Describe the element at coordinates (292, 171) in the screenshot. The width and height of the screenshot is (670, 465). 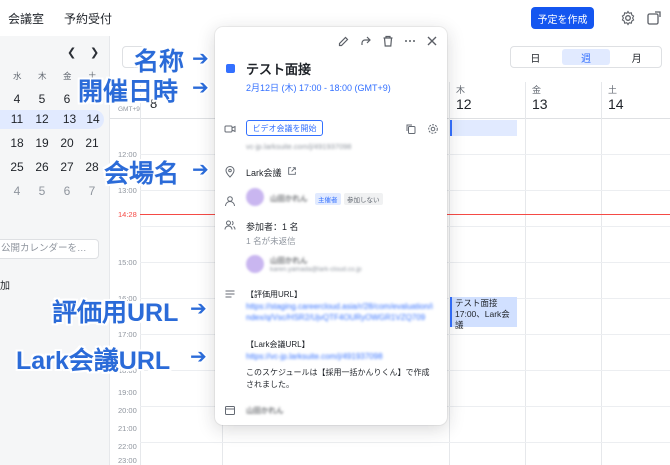
I see `external-link-icon` at that location.